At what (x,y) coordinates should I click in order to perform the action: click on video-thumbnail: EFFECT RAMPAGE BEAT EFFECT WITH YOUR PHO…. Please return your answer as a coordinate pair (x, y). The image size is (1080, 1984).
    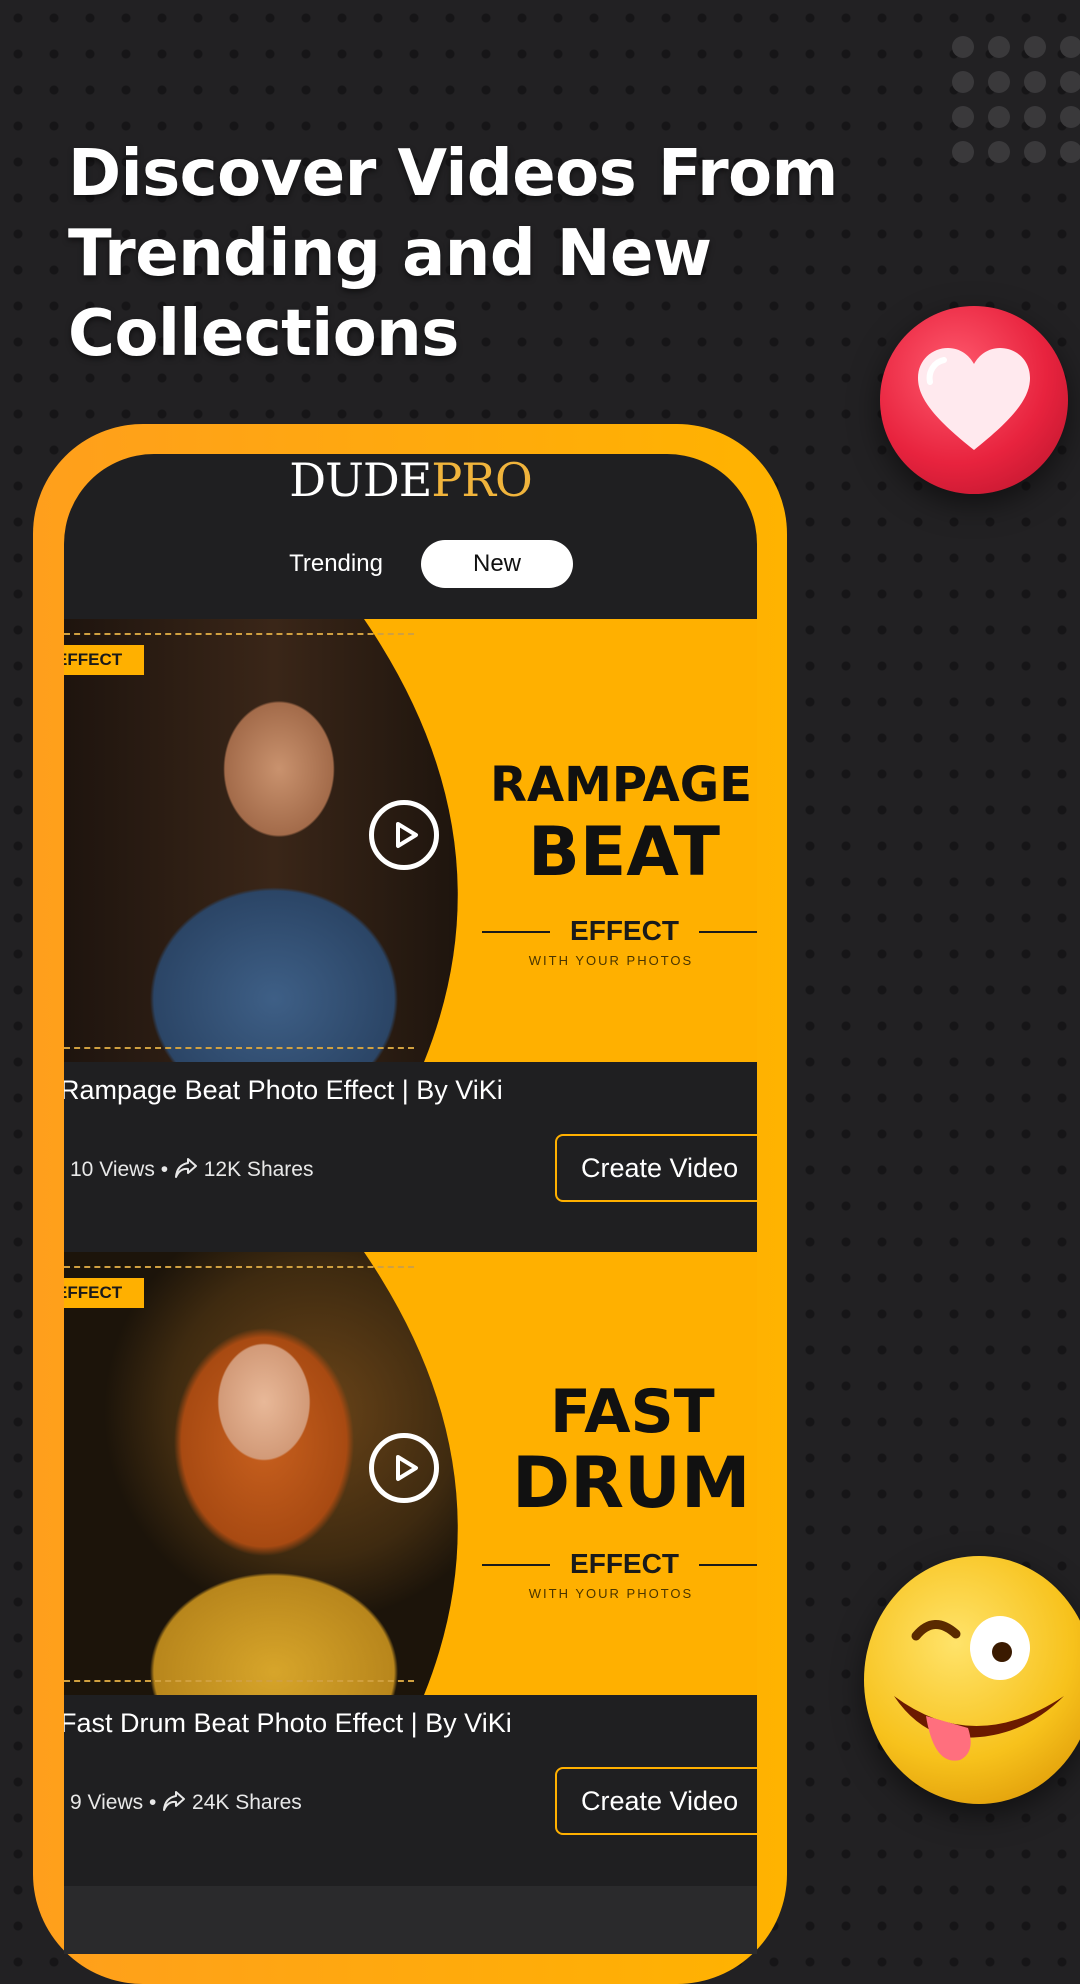
    Looking at the image, I should click on (410, 840).